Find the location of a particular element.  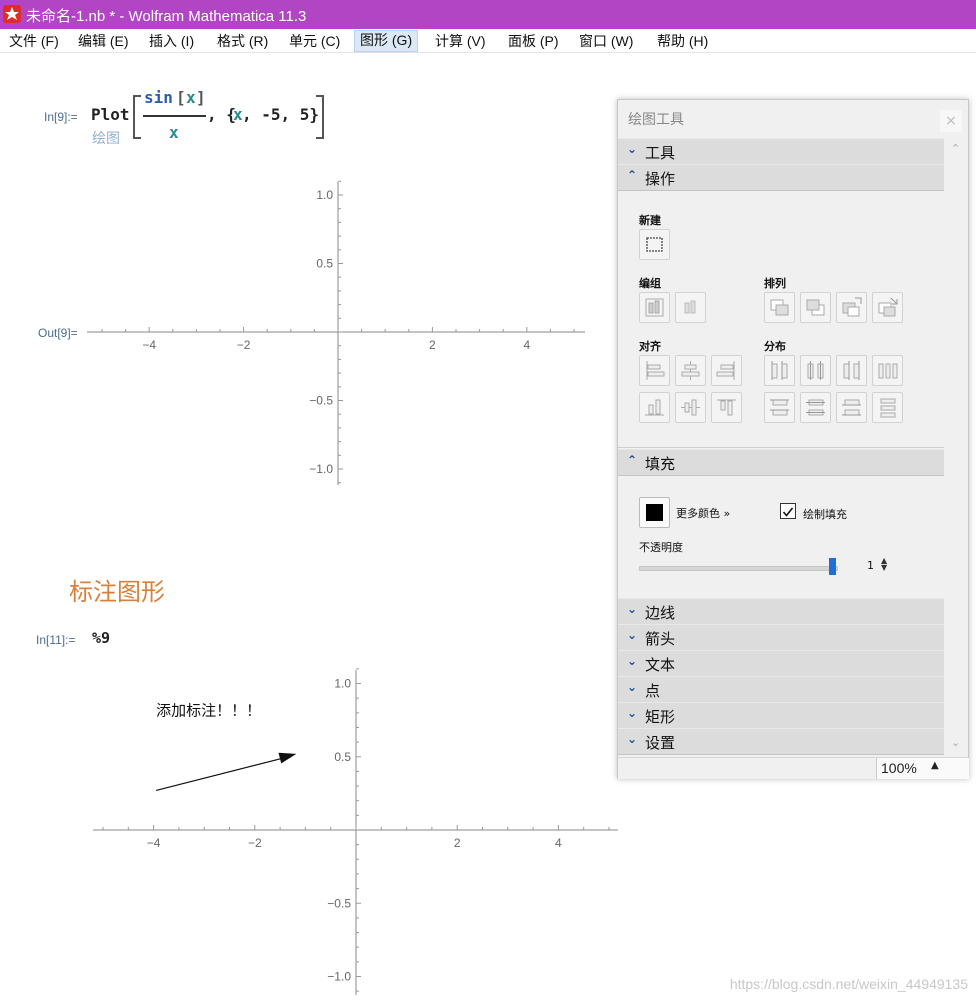

fraction-bar is located at coordinates (174, 116).